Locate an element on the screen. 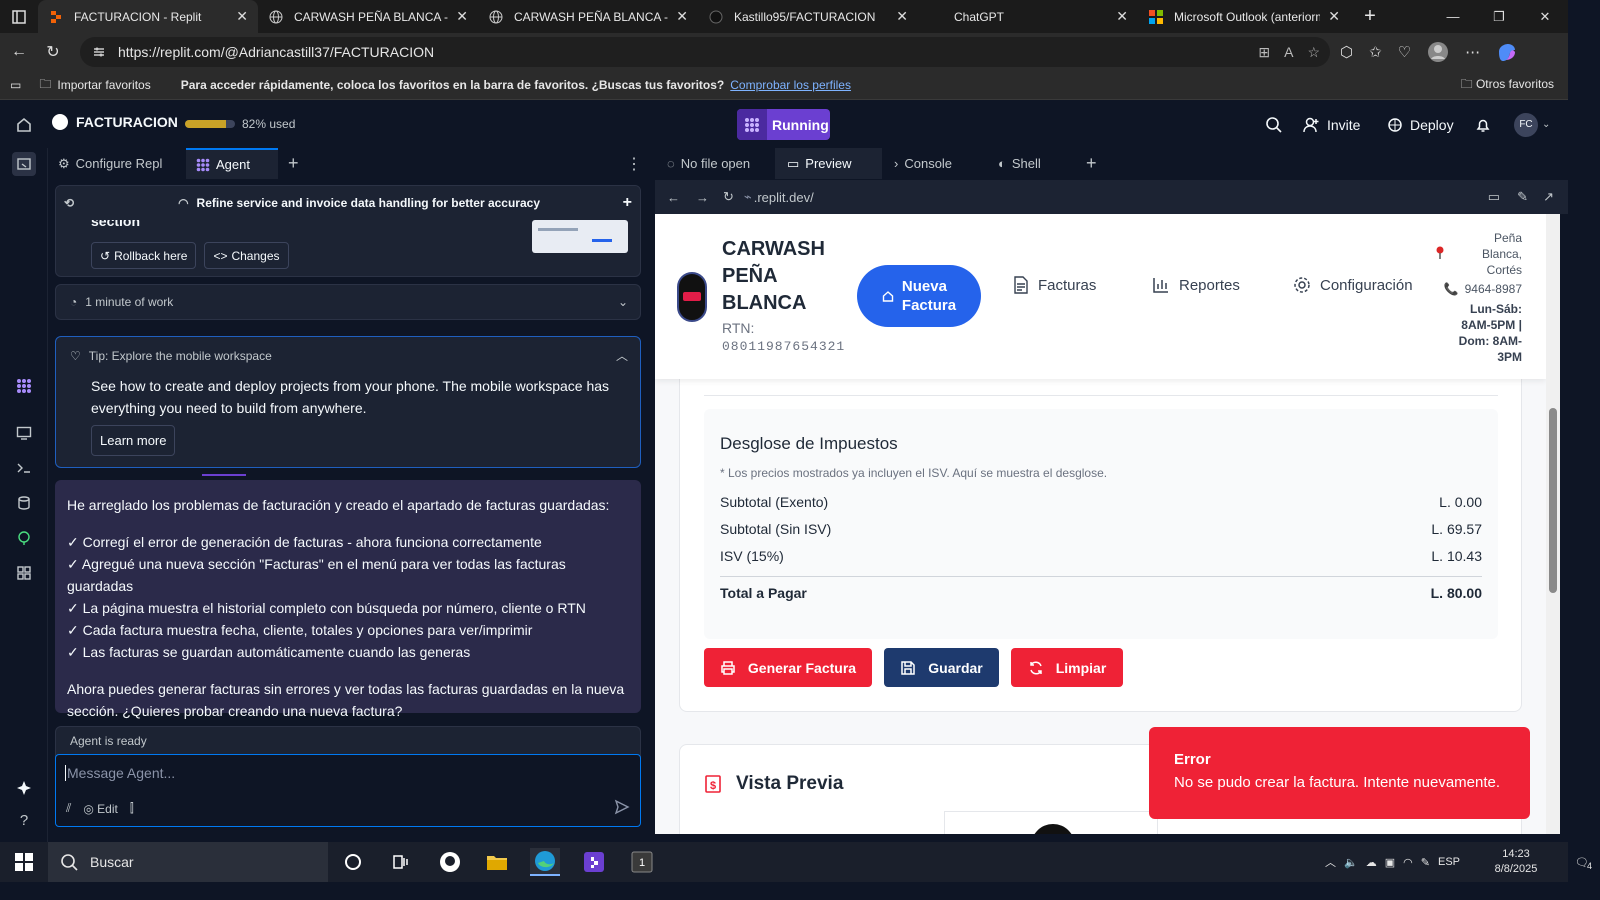 The image size is (1600, 900). user-menu: FC ⌄ is located at coordinates (1532, 124).